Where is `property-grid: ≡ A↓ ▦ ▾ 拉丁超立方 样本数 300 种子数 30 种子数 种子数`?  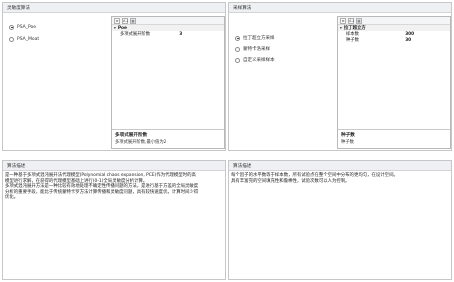 property-grid: ≡ A↓ ▦ ▾ 拉丁超立方 样本数 300 种子数 30 种子数 种子数 is located at coordinates (394, 82).